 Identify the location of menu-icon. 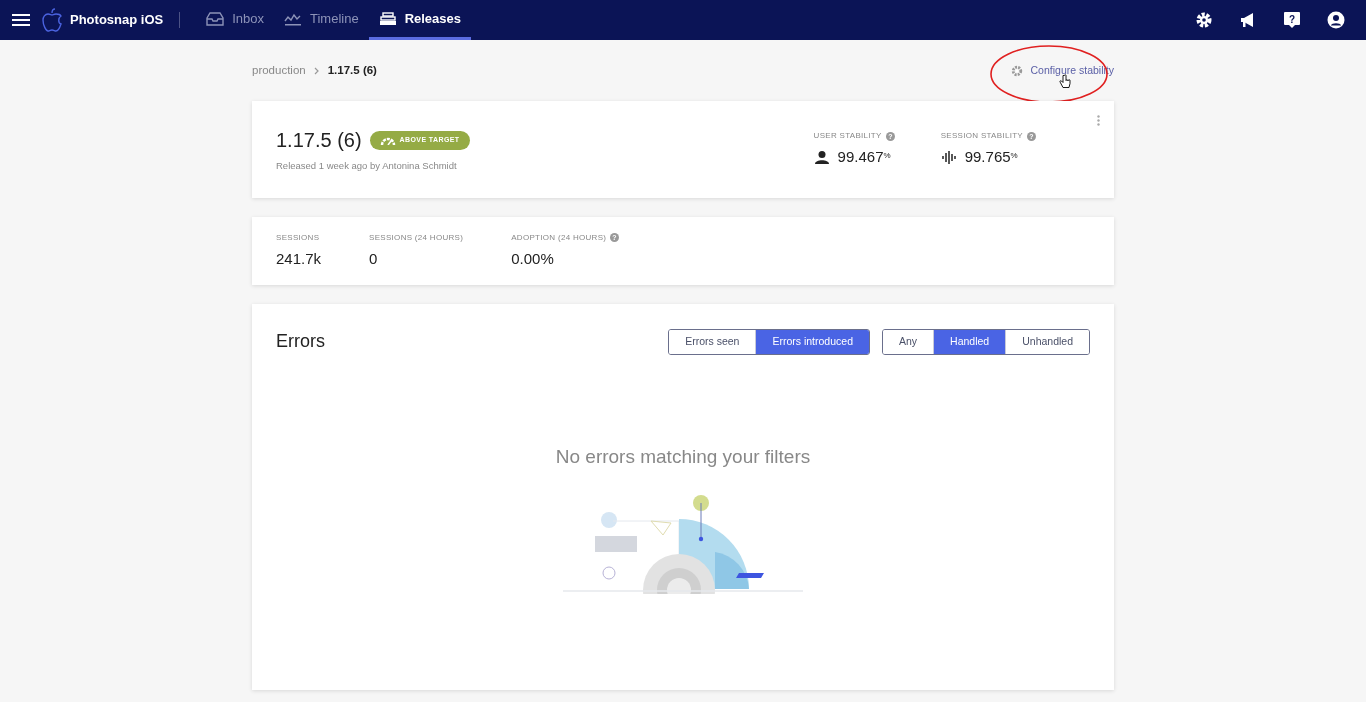
(21, 20).